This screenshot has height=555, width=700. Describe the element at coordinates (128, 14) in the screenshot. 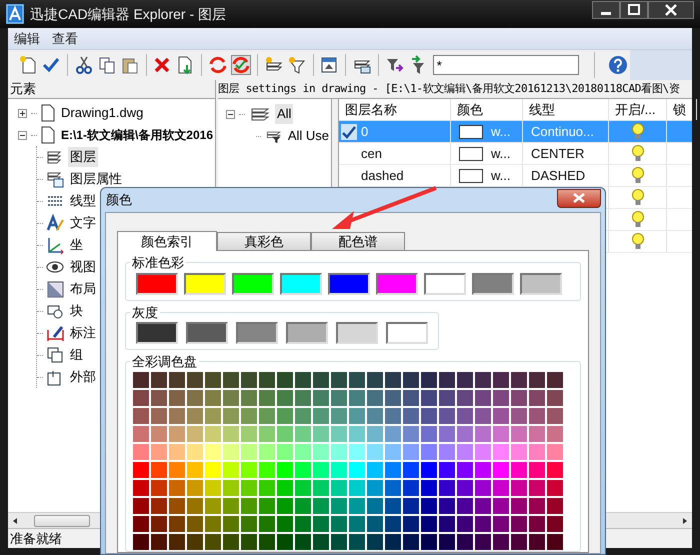

I see `window-title: 迅捷CAD编辑器 Explorer - 图层` at that location.